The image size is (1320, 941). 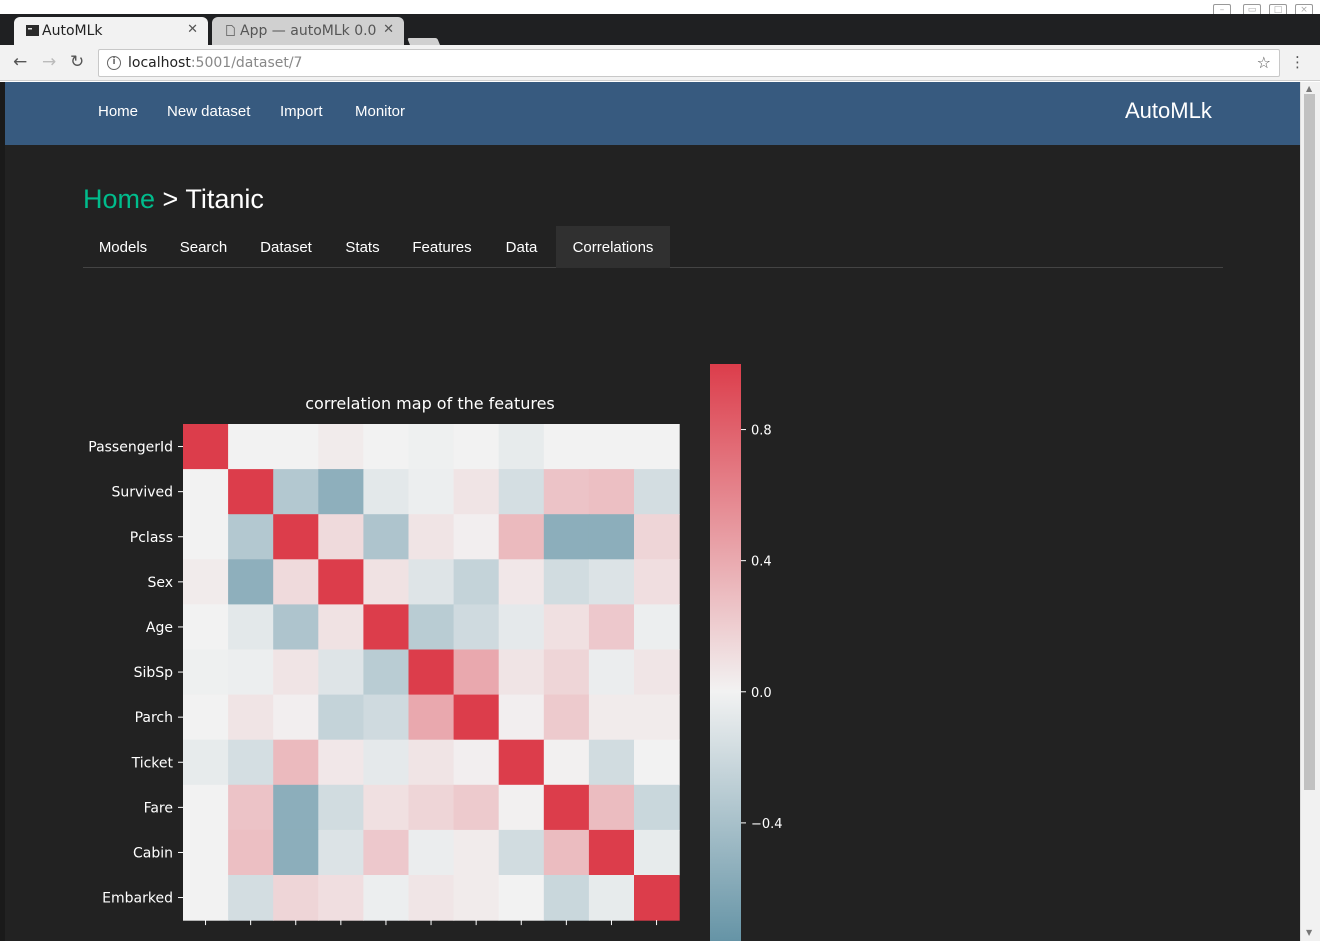 What do you see at coordinates (159, 63) in the screenshot?
I see `address-host: localhost` at bounding box center [159, 63].